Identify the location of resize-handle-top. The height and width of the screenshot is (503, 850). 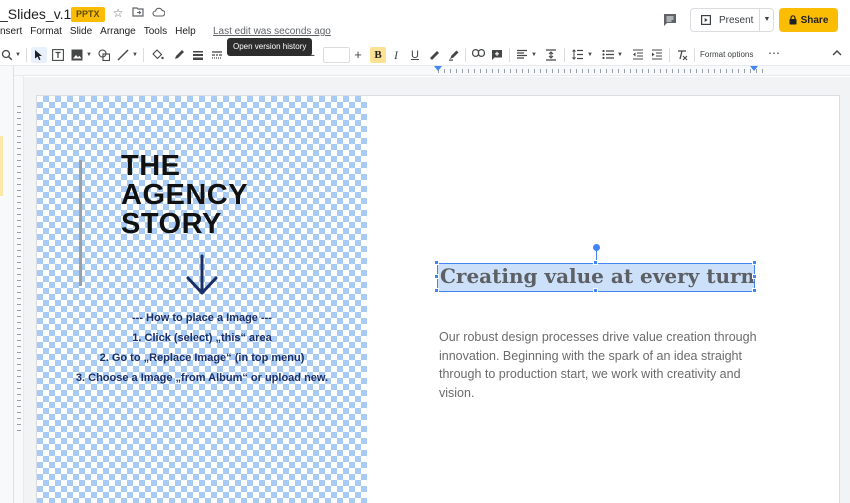
(595, 262).